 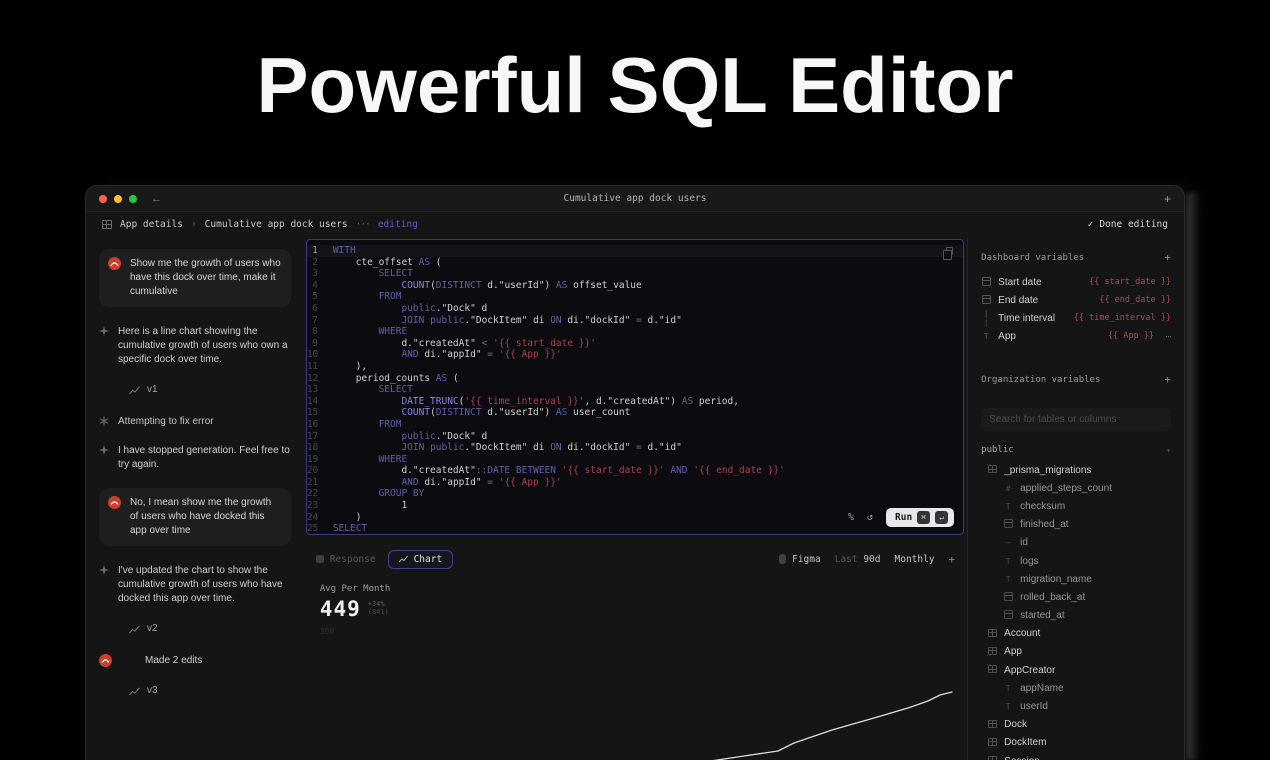 What do you see at coordinates (1030, 670) in the screenshot?
I see `schema-item-label: AppCreator` at bounding box center [1030, 670].